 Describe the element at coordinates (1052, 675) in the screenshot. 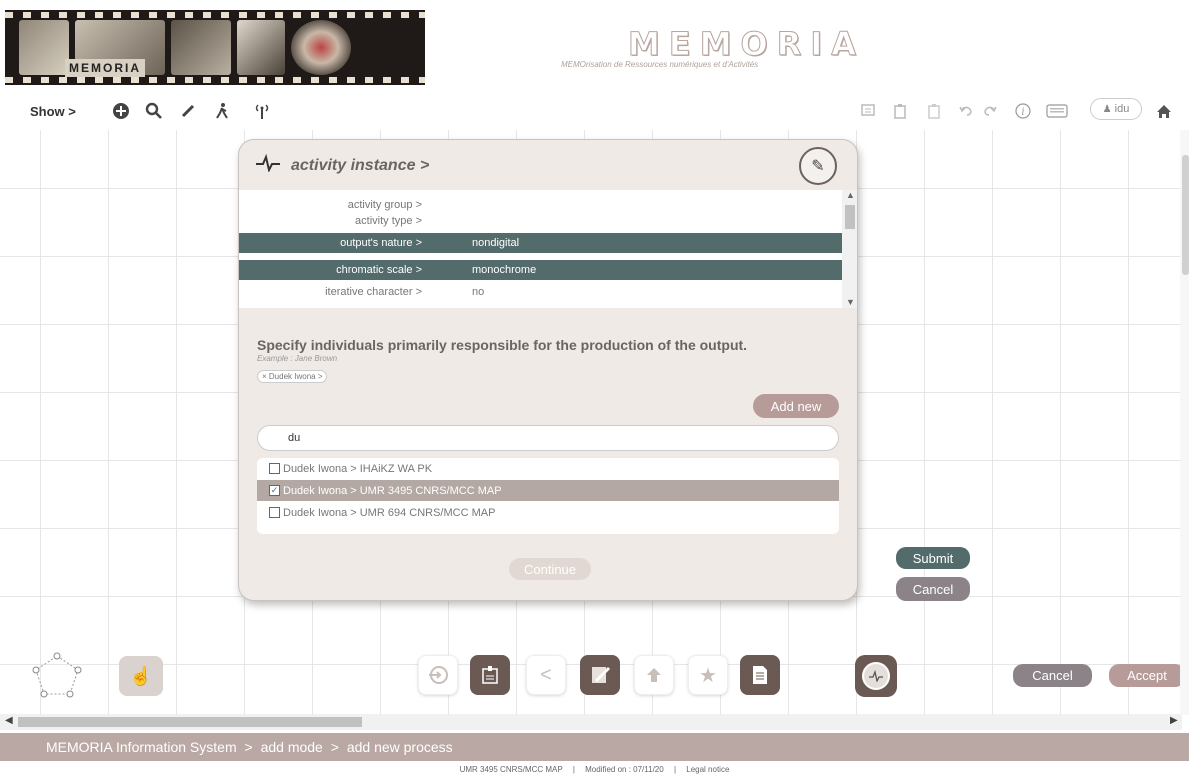

I see `cancel-bottom-button: Cancel` at that location.